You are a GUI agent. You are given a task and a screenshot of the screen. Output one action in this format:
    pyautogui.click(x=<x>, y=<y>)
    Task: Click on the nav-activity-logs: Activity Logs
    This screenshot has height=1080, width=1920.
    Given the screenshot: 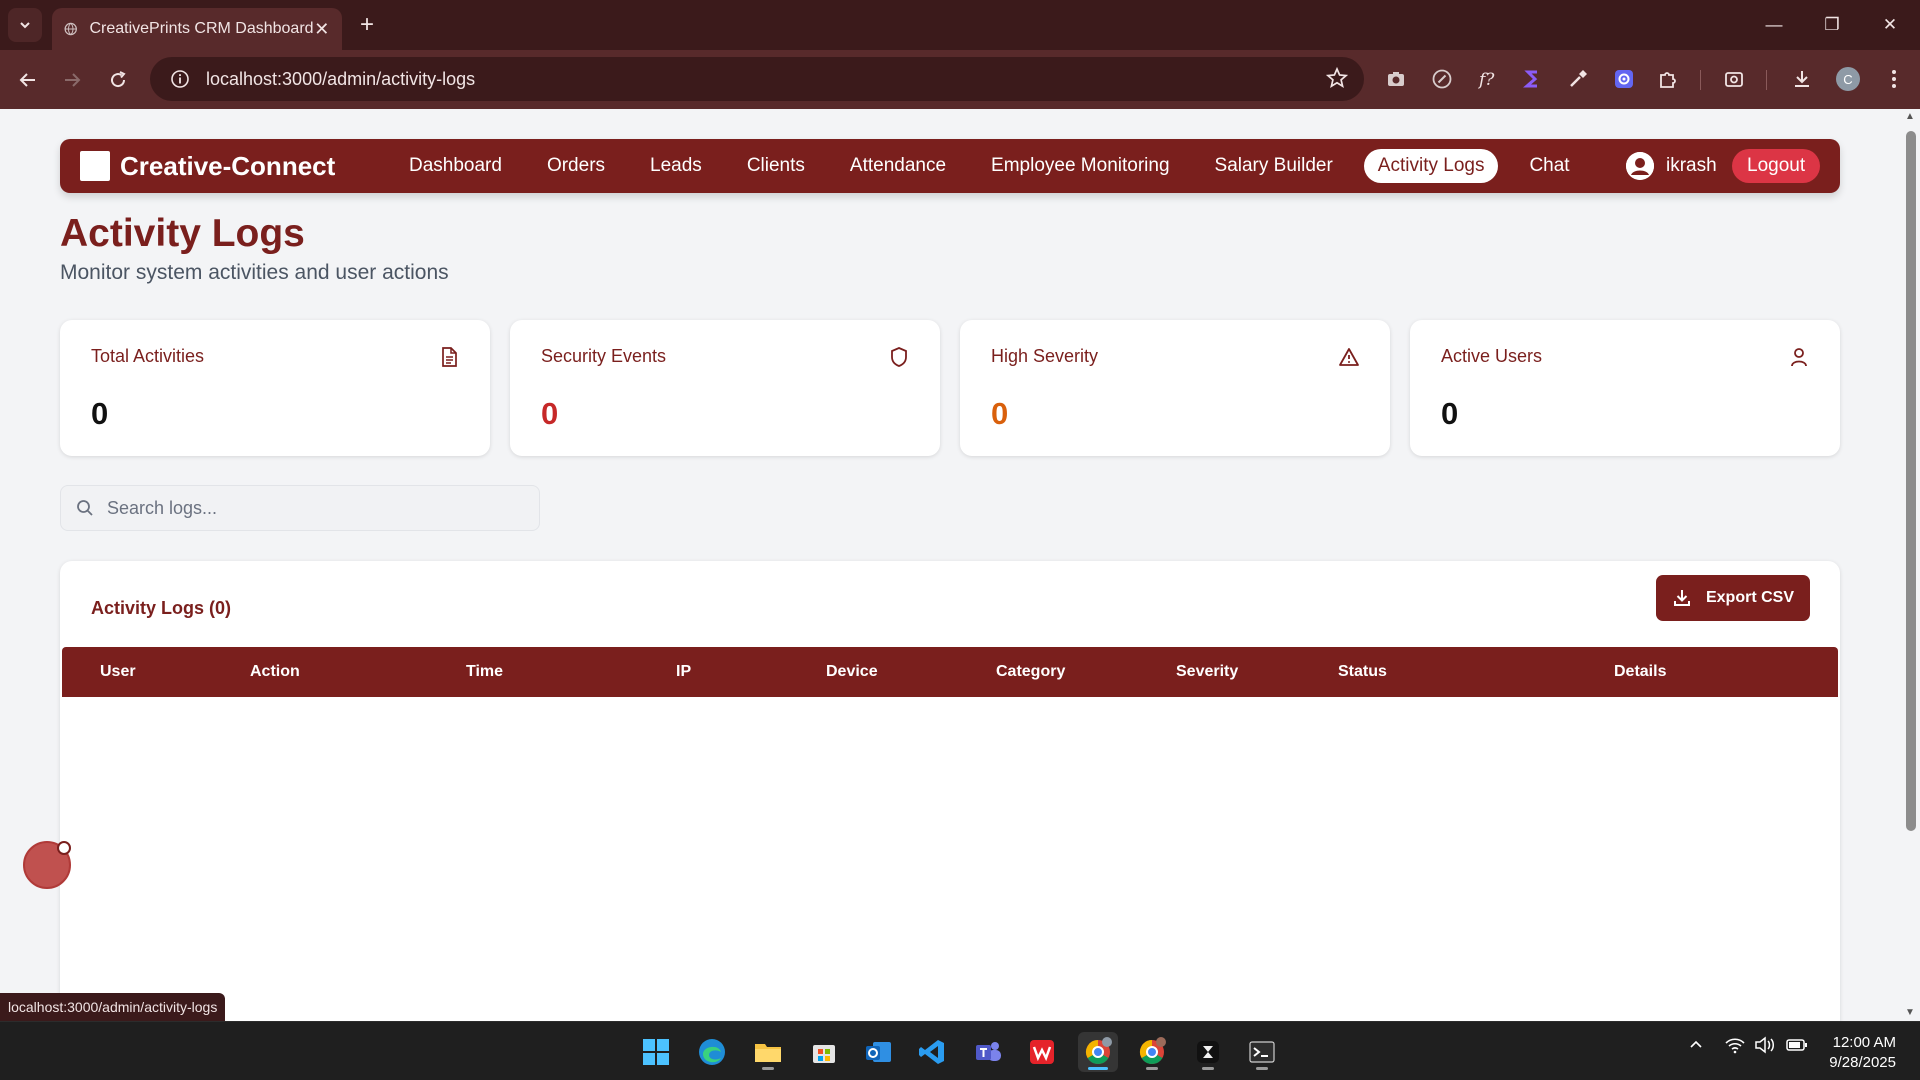 What is the action you would take?
    pyautogui.click(x=1431, y=166)
    